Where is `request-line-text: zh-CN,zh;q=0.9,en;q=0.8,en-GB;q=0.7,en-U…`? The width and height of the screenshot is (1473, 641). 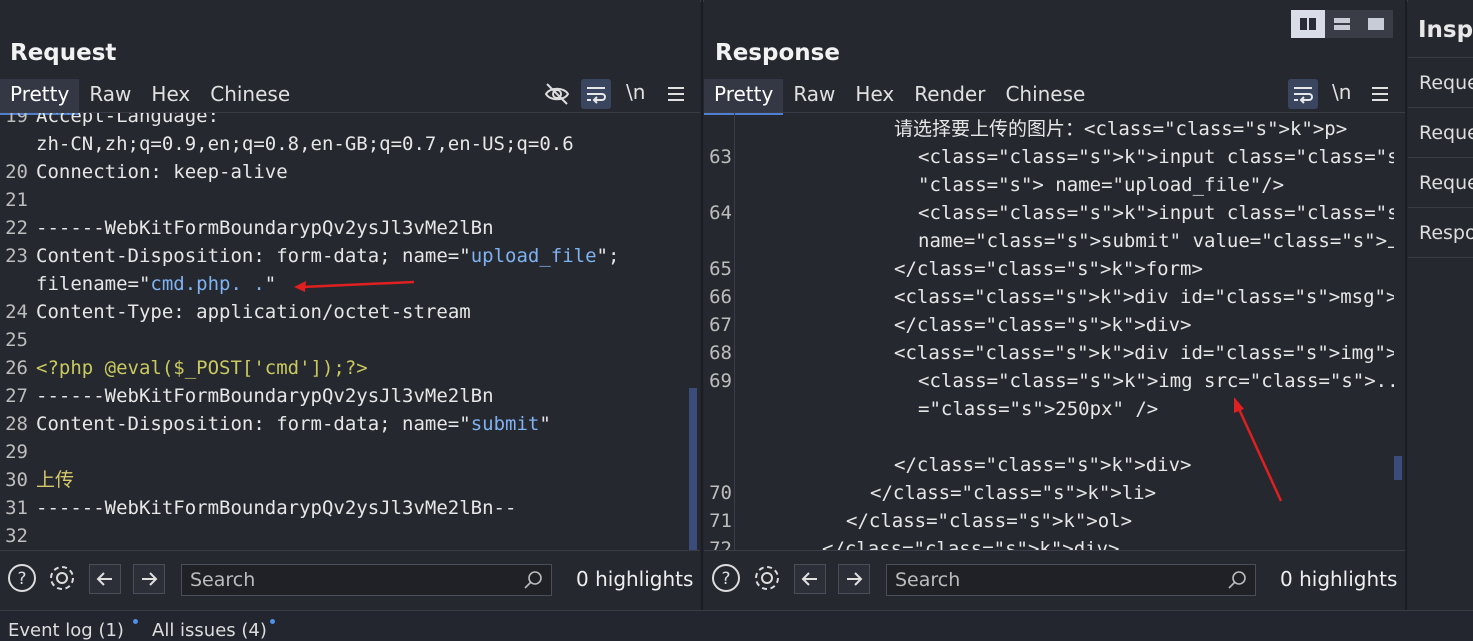
request-line-text: zh-CN,zh;q=0.9,en;q=0.8,en-GB;q=0.7,en-U… is located at coordinates (305, 144).